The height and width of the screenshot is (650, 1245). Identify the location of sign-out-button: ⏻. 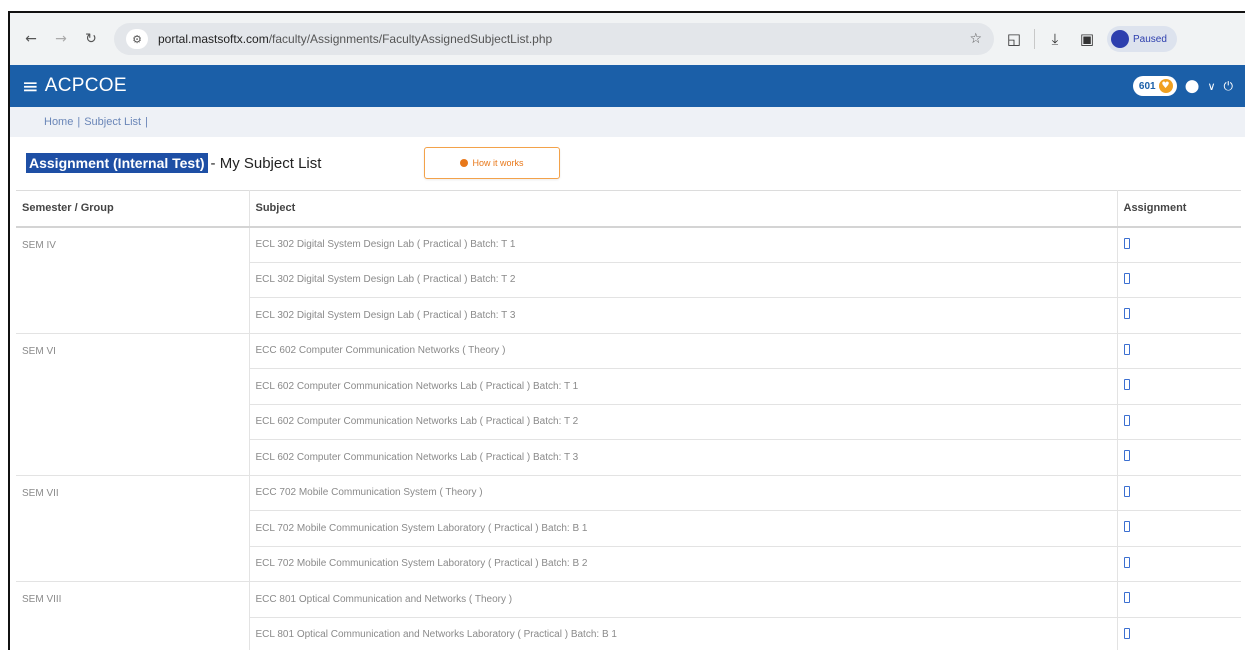
(1229, 86).